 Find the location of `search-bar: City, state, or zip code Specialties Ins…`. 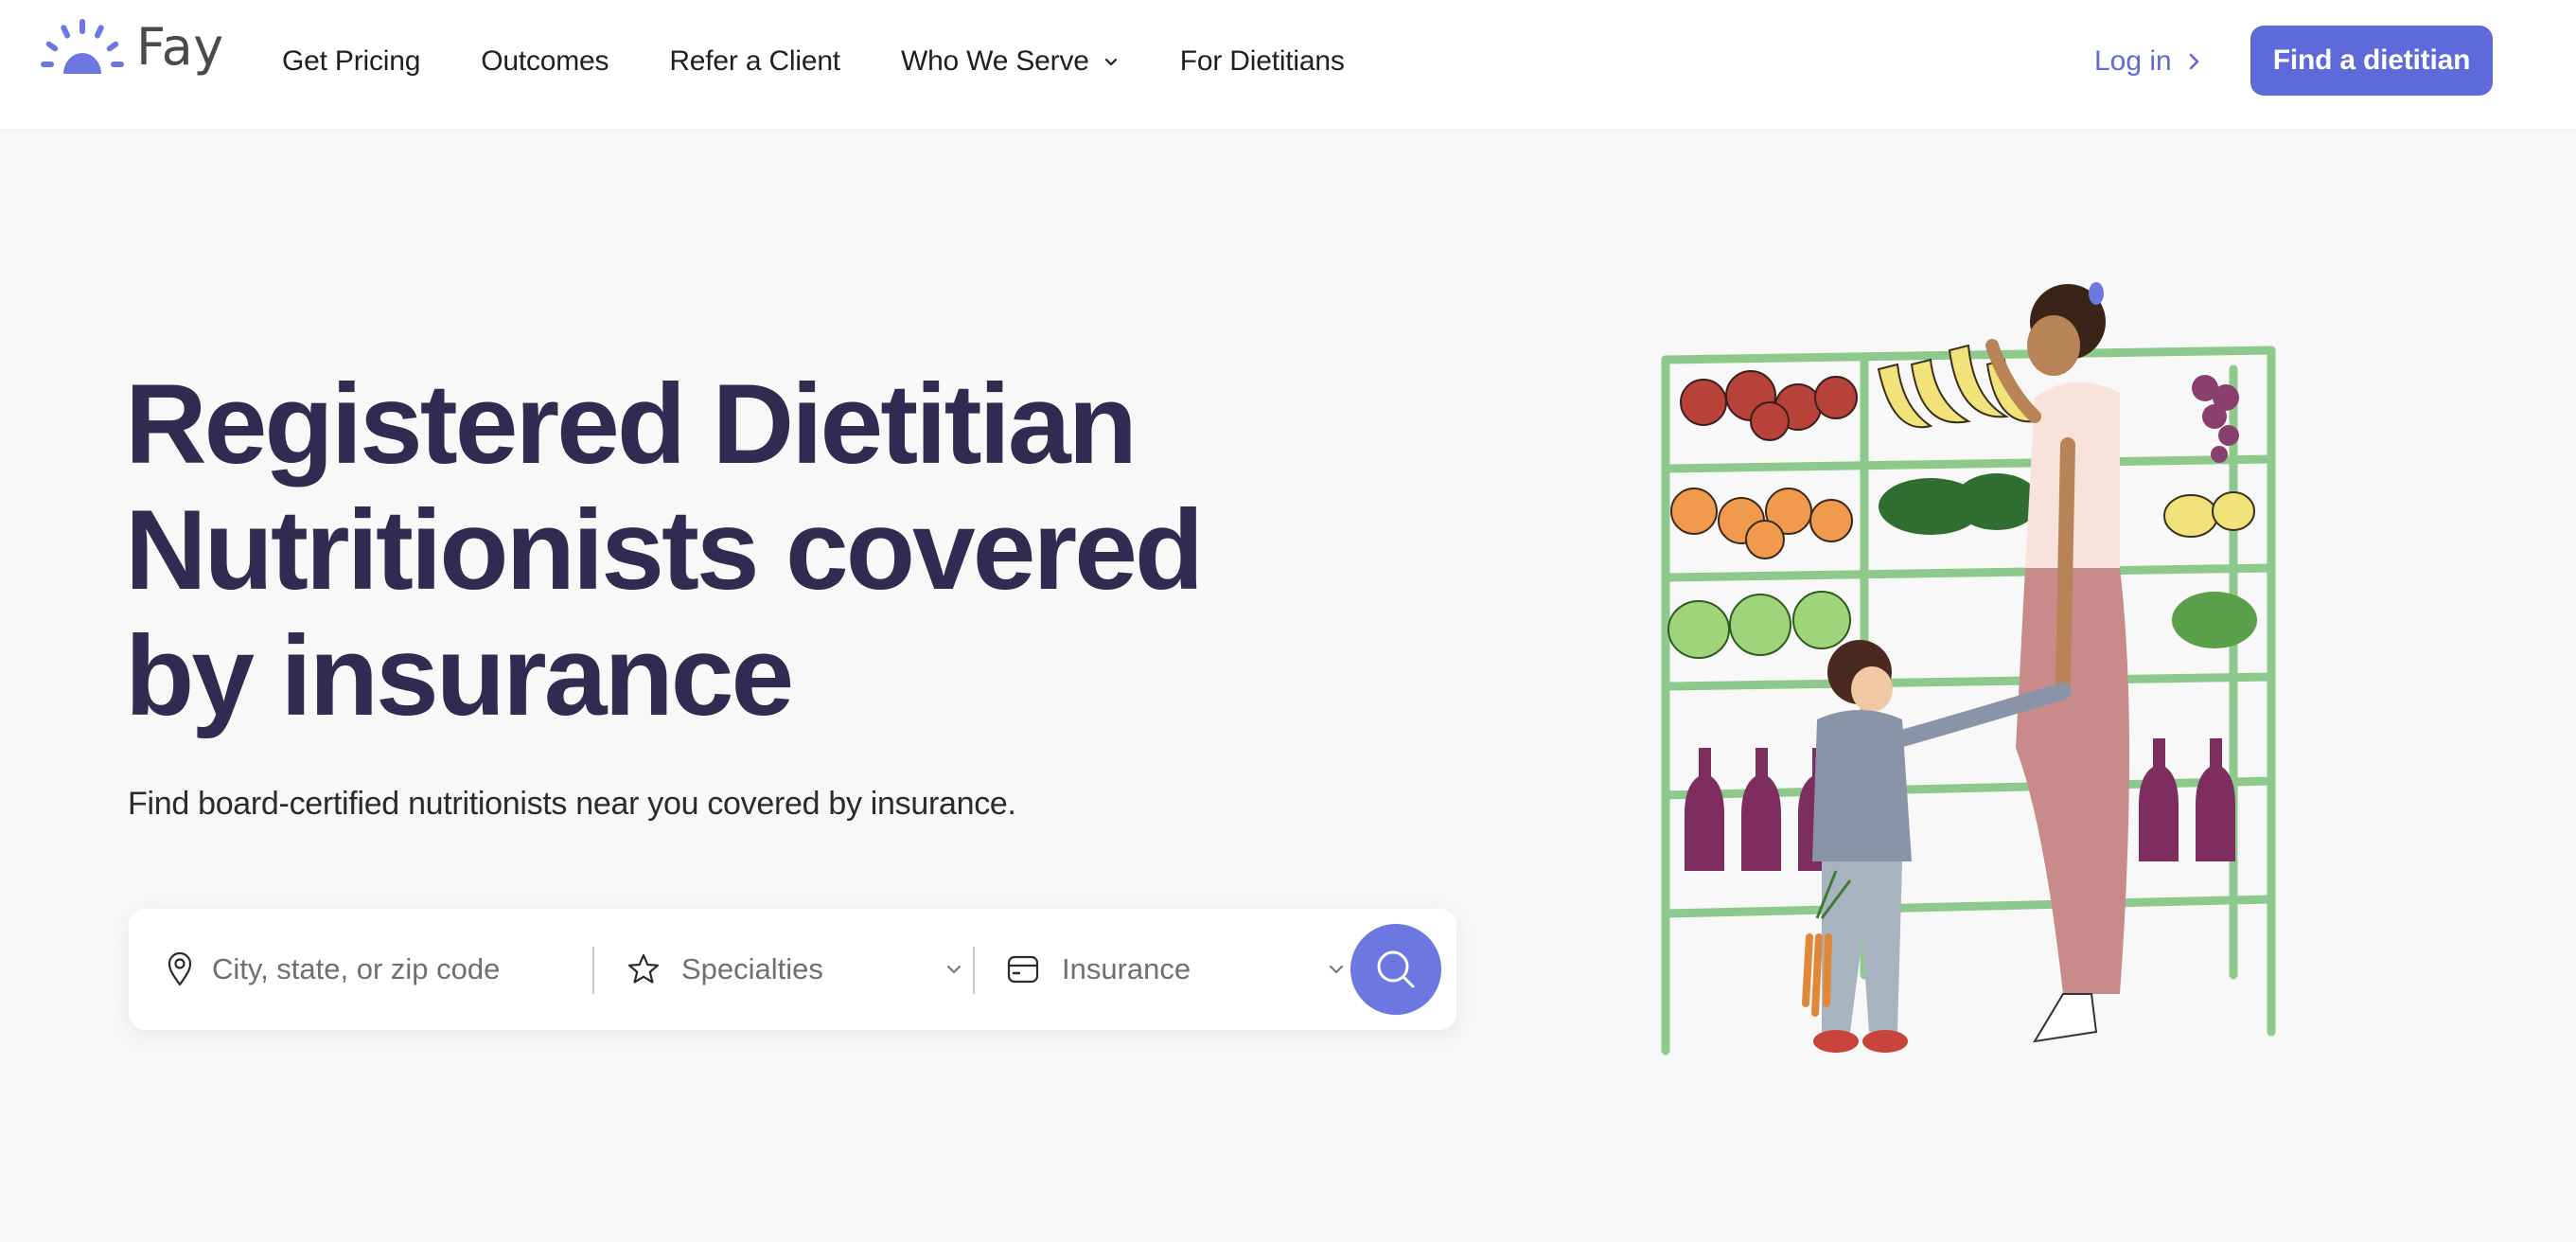

search-bar: City, state, or zip code Specialties Ins… is located at coordinates (792, 970).